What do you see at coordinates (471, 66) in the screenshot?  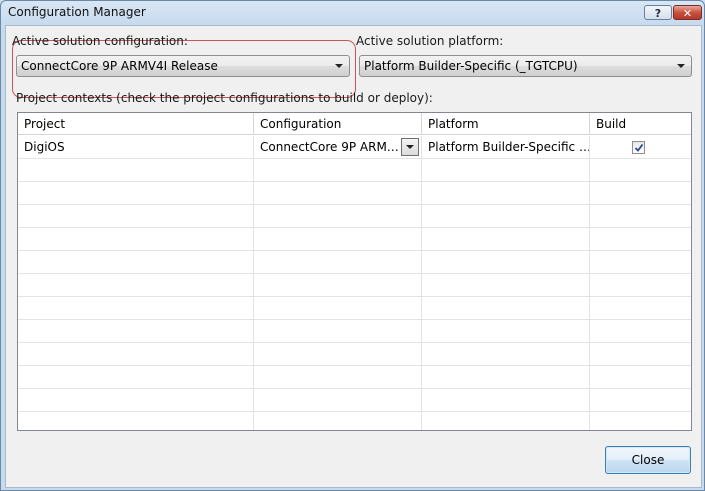 I see `solution-platform-value: Platform Builder-Specific (_TGTCPU)` at bounding box center [471, 66].